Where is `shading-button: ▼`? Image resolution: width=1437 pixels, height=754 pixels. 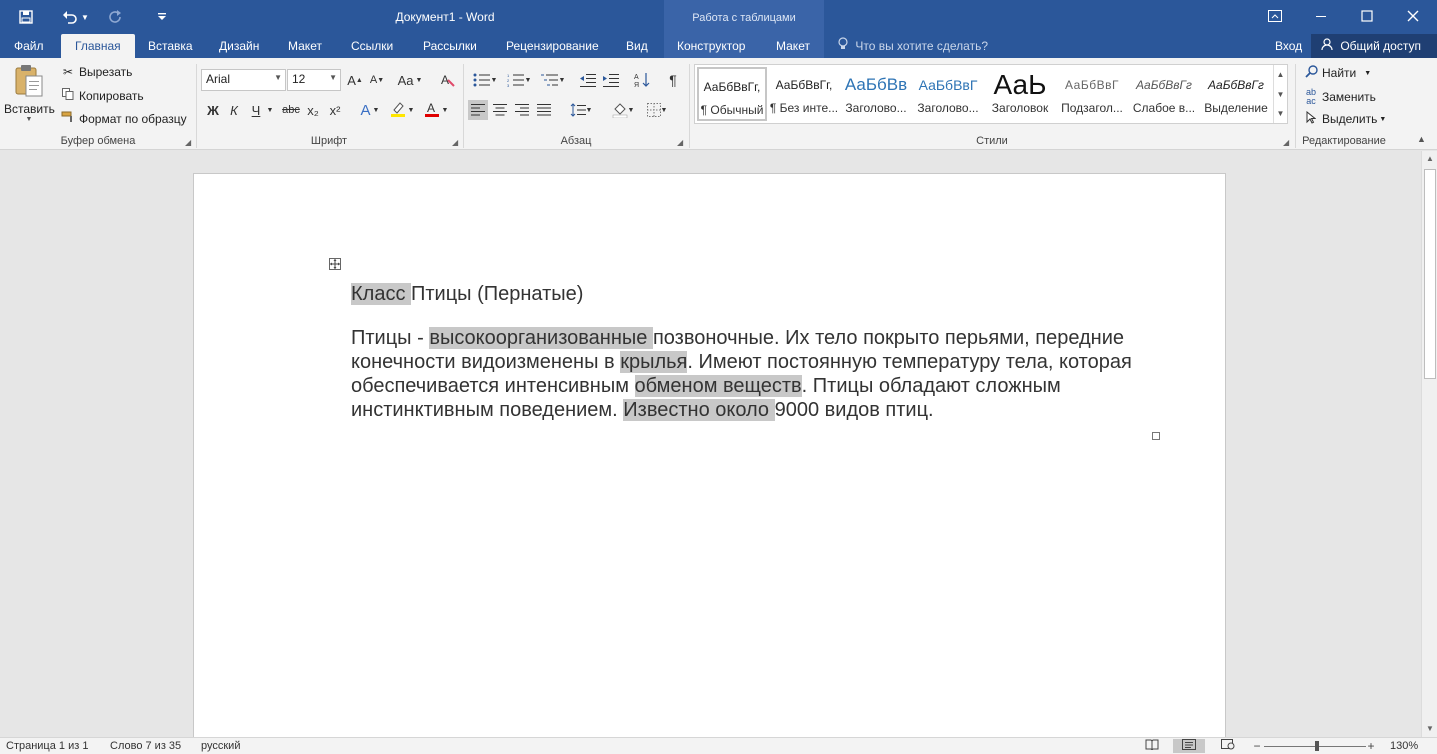 shading-button: ▼ is located at coordinates (623, 110).